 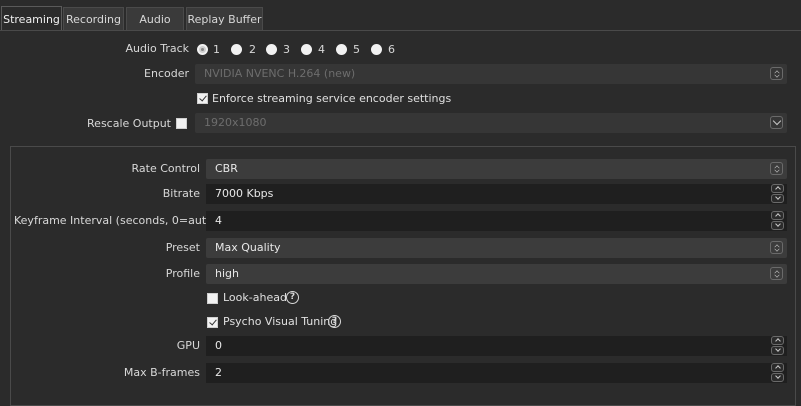 What do you see at coordinates (212, 322) in the screenshot?
I see `psycho-visual-tuning-checkbox` at bounding box center [212, 322].